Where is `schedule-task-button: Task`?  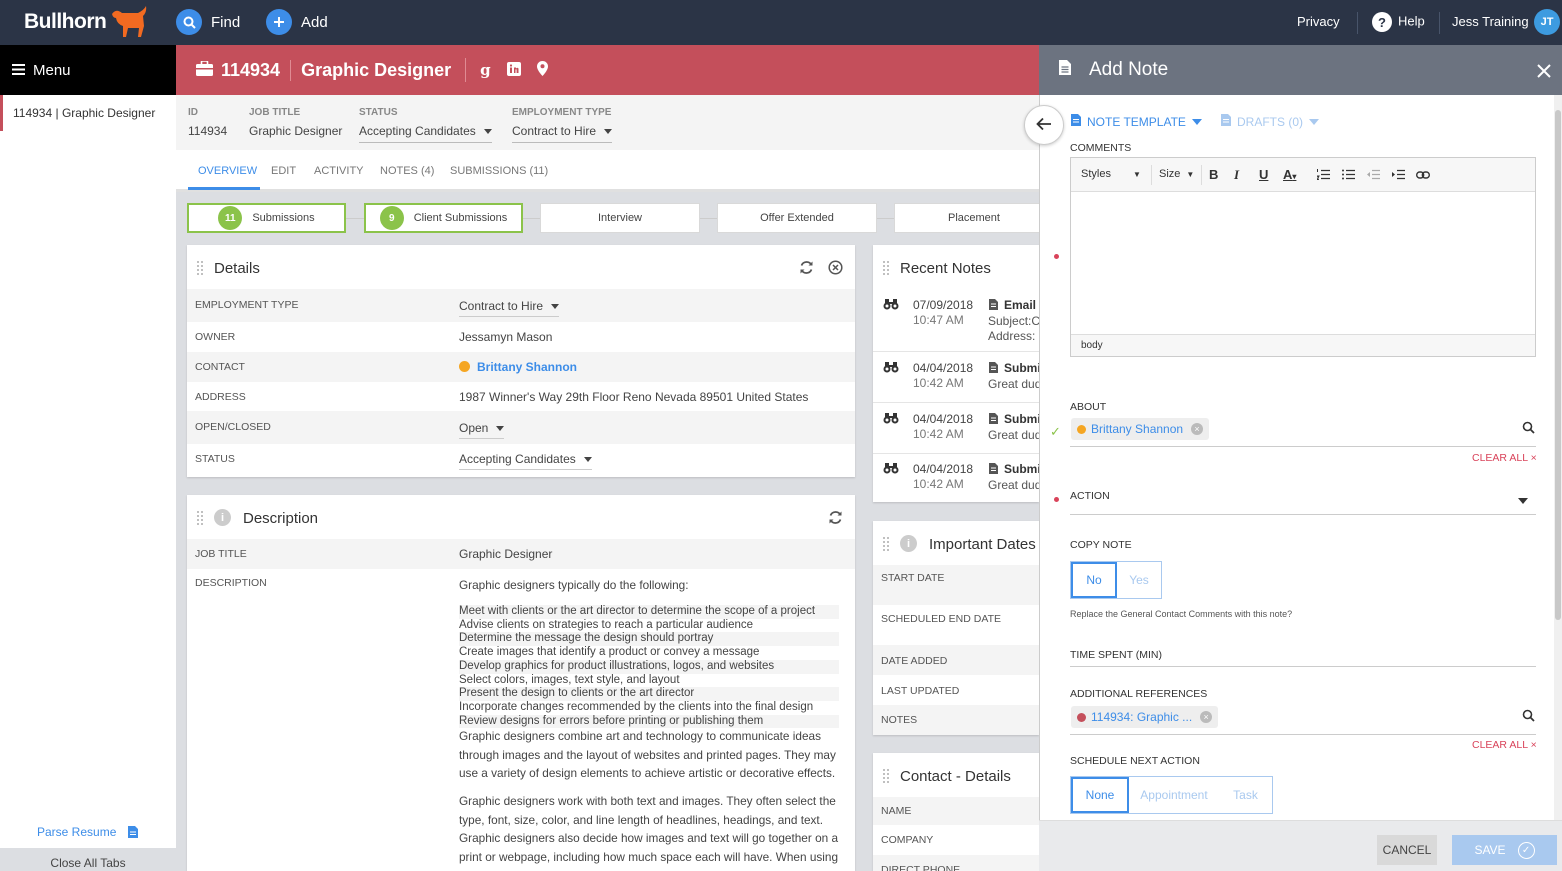 schedule-task-button: Task is located at coordinates (1245, 795).